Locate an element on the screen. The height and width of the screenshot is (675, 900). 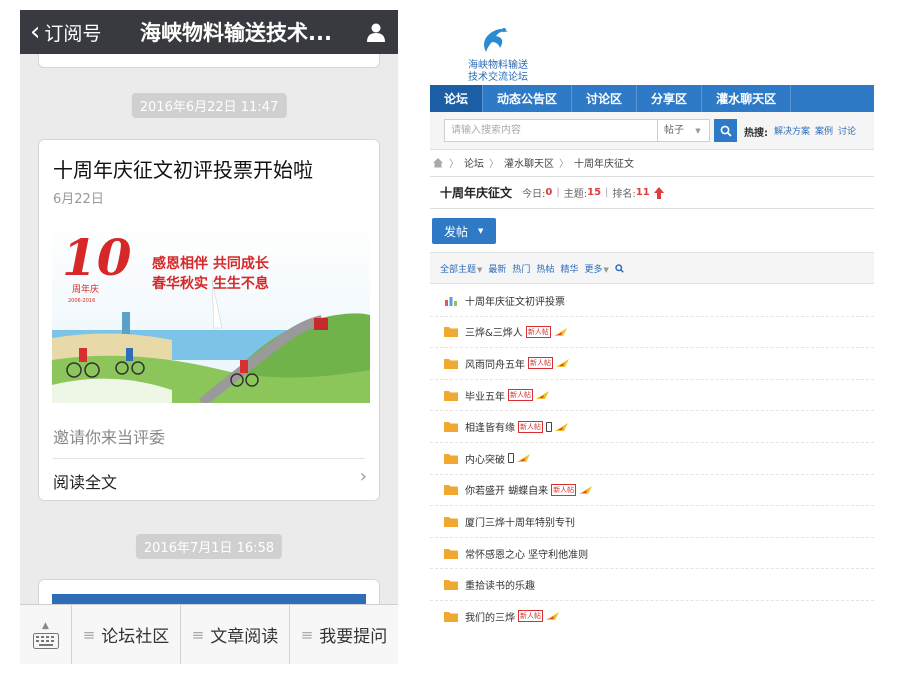
thread-title: 厦门三烨十周年特别专刊 is located at coordinates (520, 521).